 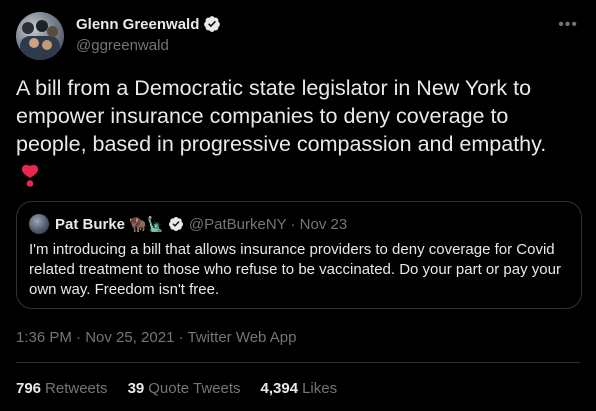 What do you see at coordinates (30, 175) in the screenshot?
I see `heart-exclamation-emoji-icon` at bounding box center [30, 175].